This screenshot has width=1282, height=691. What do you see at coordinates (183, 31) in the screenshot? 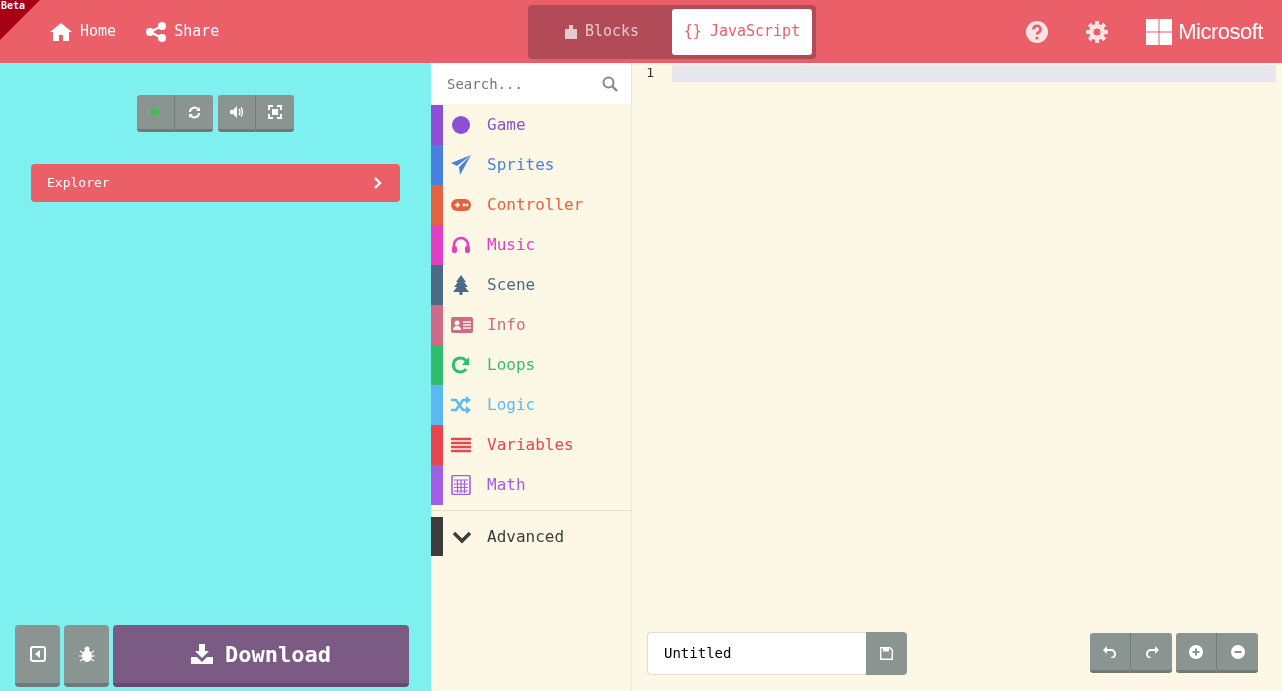
I see `nav-link: Share` at bounding box center [183, 31].